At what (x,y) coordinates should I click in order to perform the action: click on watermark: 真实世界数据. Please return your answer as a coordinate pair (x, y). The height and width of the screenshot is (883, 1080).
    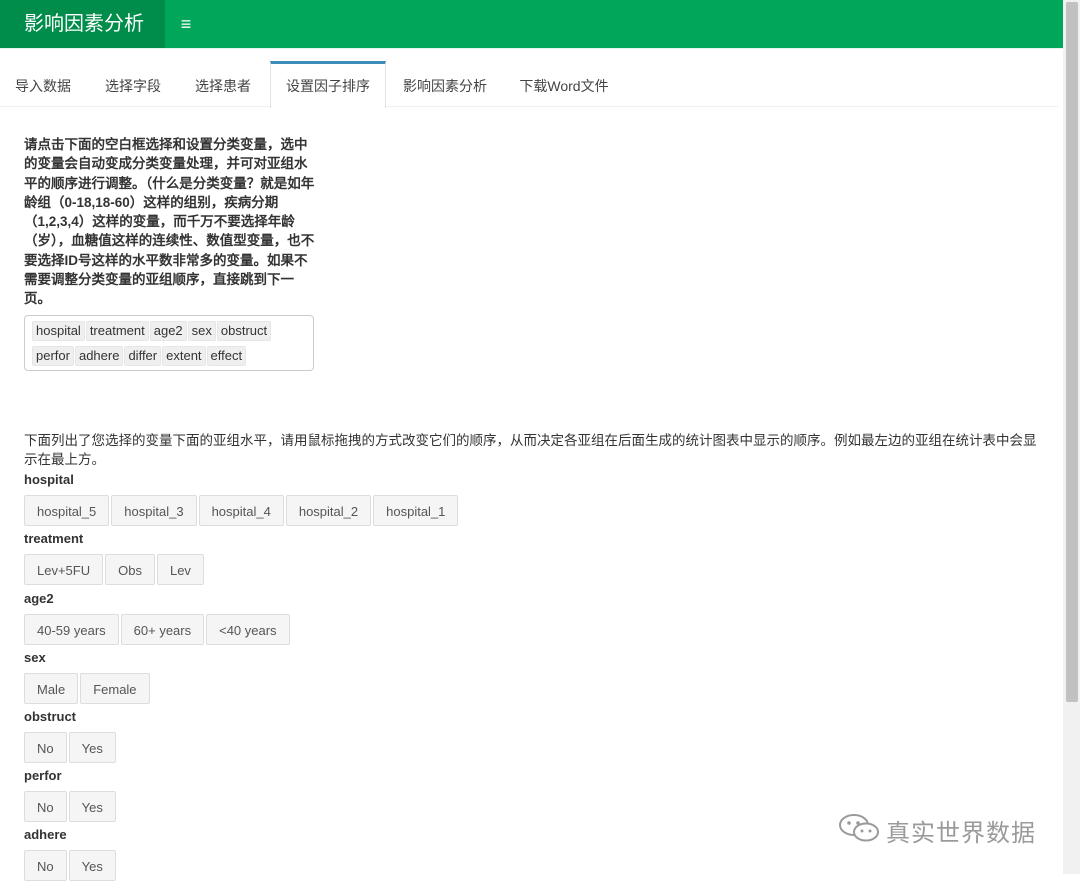
    Looking at the image, I should click on (943, 828).